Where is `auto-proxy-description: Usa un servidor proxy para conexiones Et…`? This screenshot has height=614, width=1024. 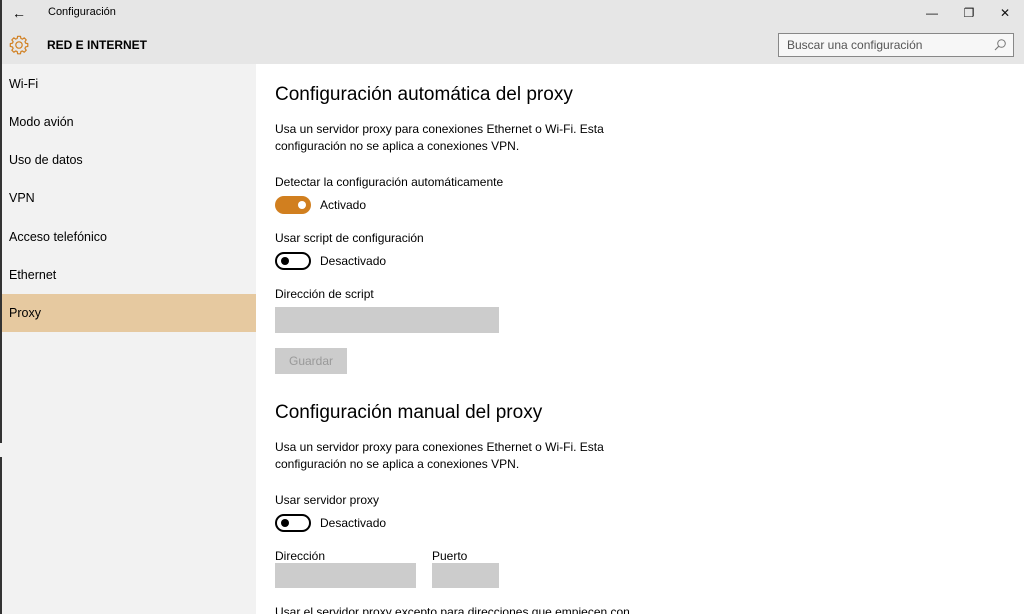 auto-proxy-description: Usa un servidor proxy para conexiones Et… is located at coordinates (439, 137).